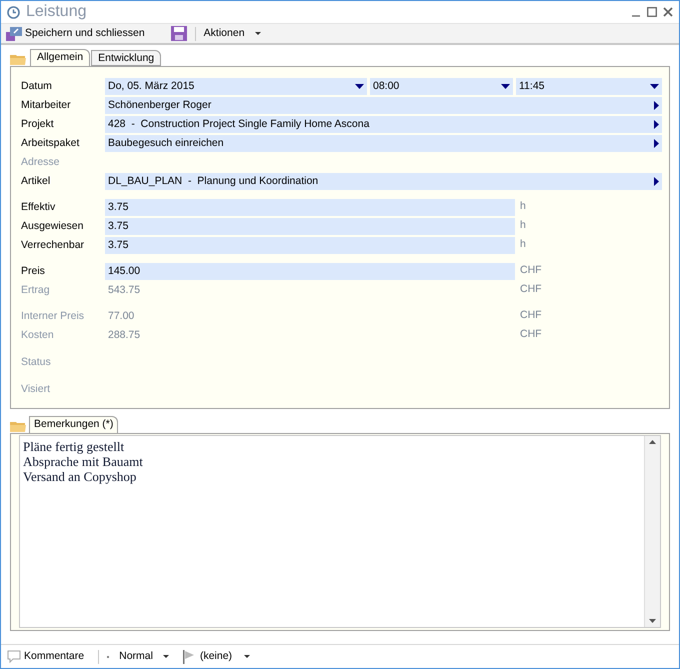 This screenshot has height=669, width=680. I want to click on close-icon, so click(668, 12).